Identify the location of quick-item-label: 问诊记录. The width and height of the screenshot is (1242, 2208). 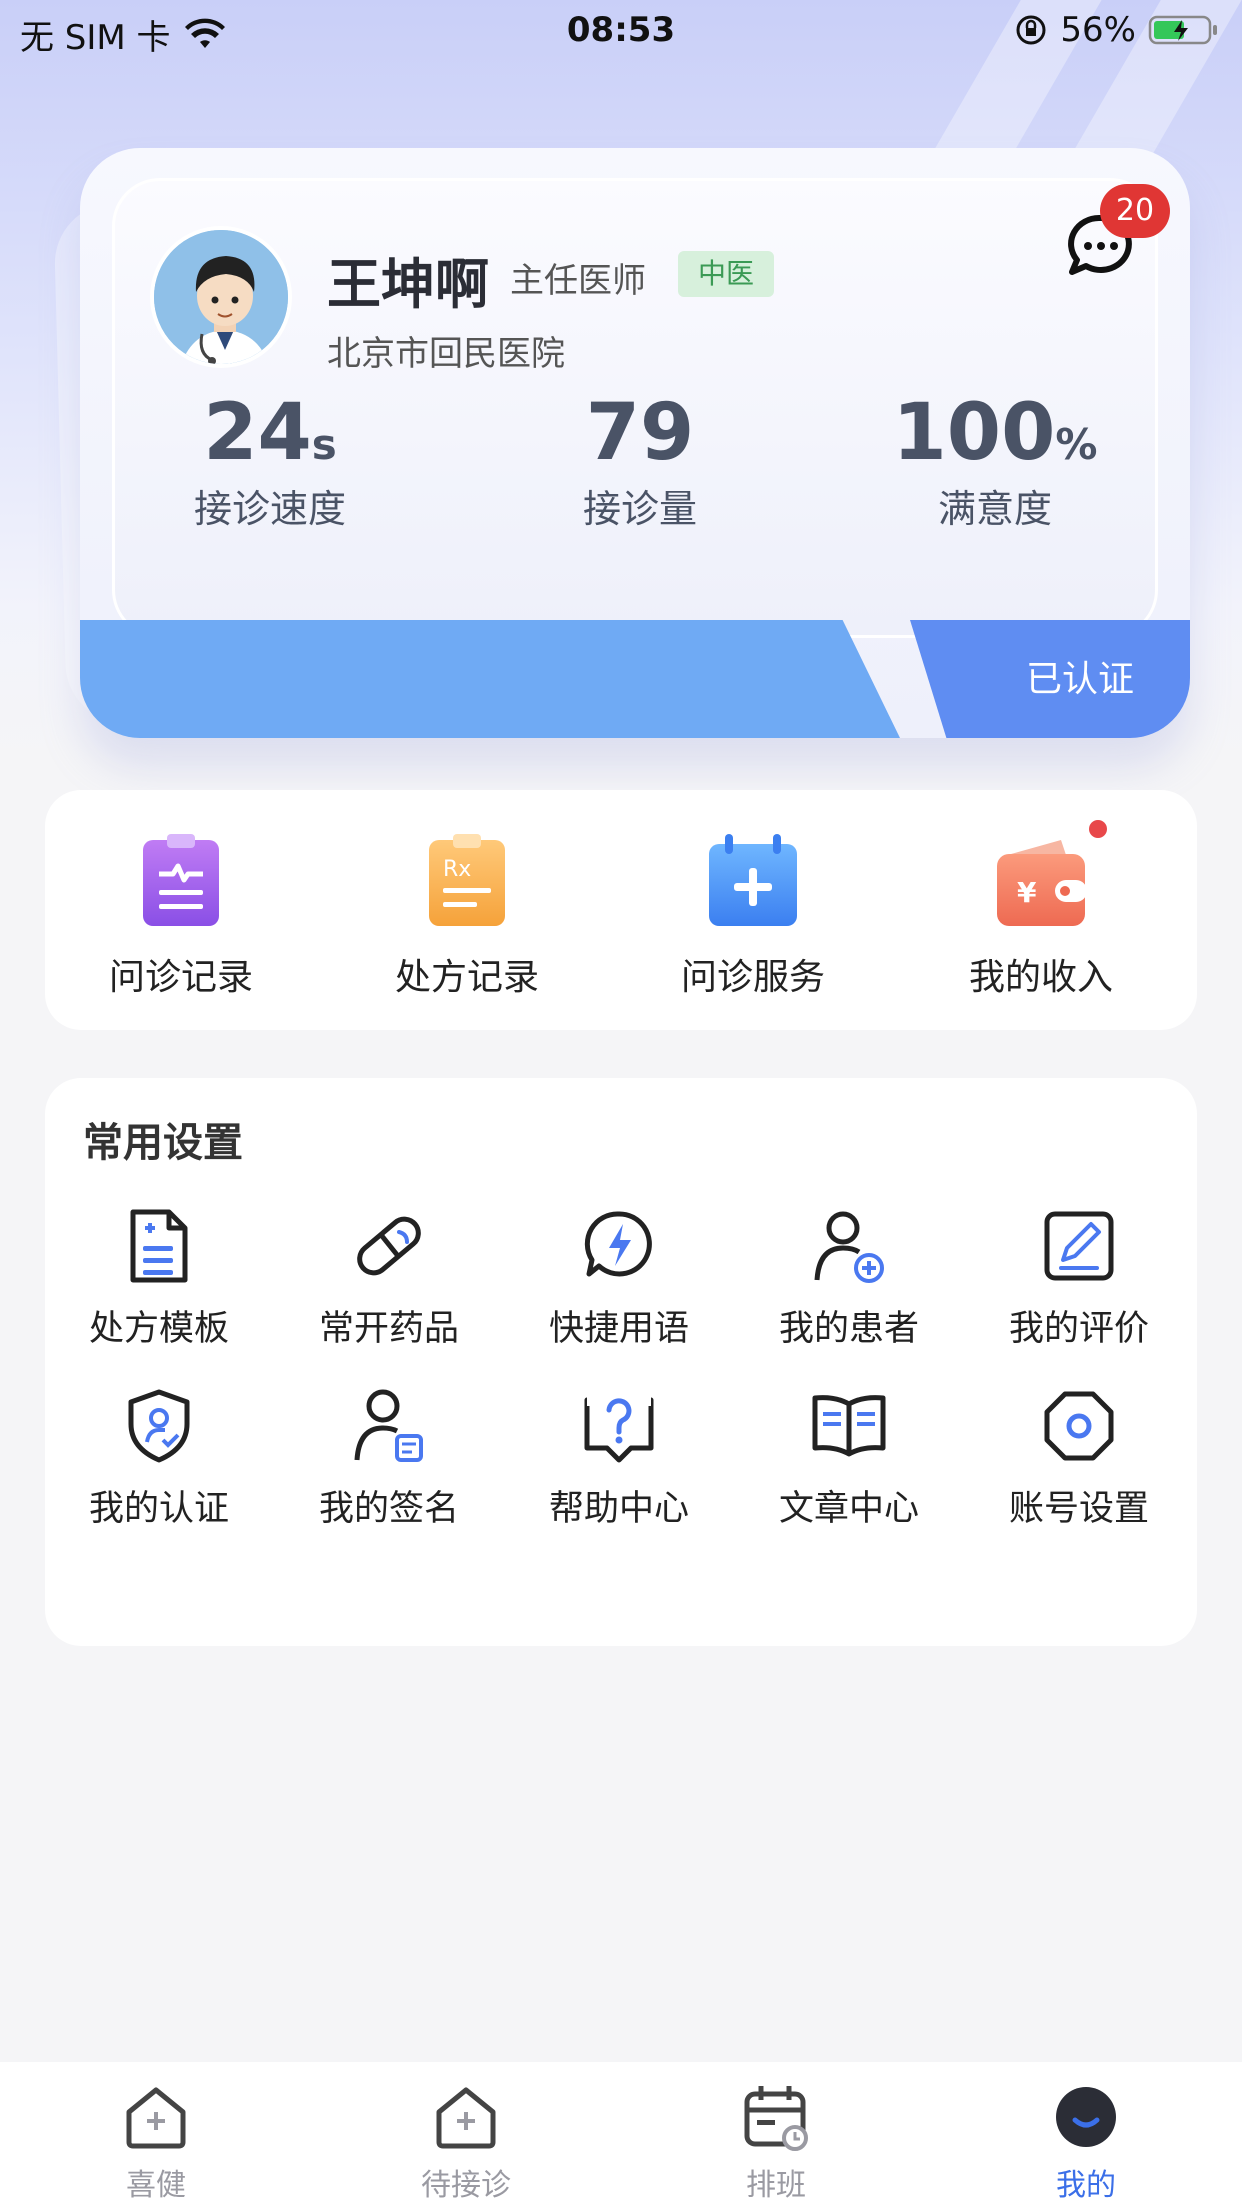
(180, 977).